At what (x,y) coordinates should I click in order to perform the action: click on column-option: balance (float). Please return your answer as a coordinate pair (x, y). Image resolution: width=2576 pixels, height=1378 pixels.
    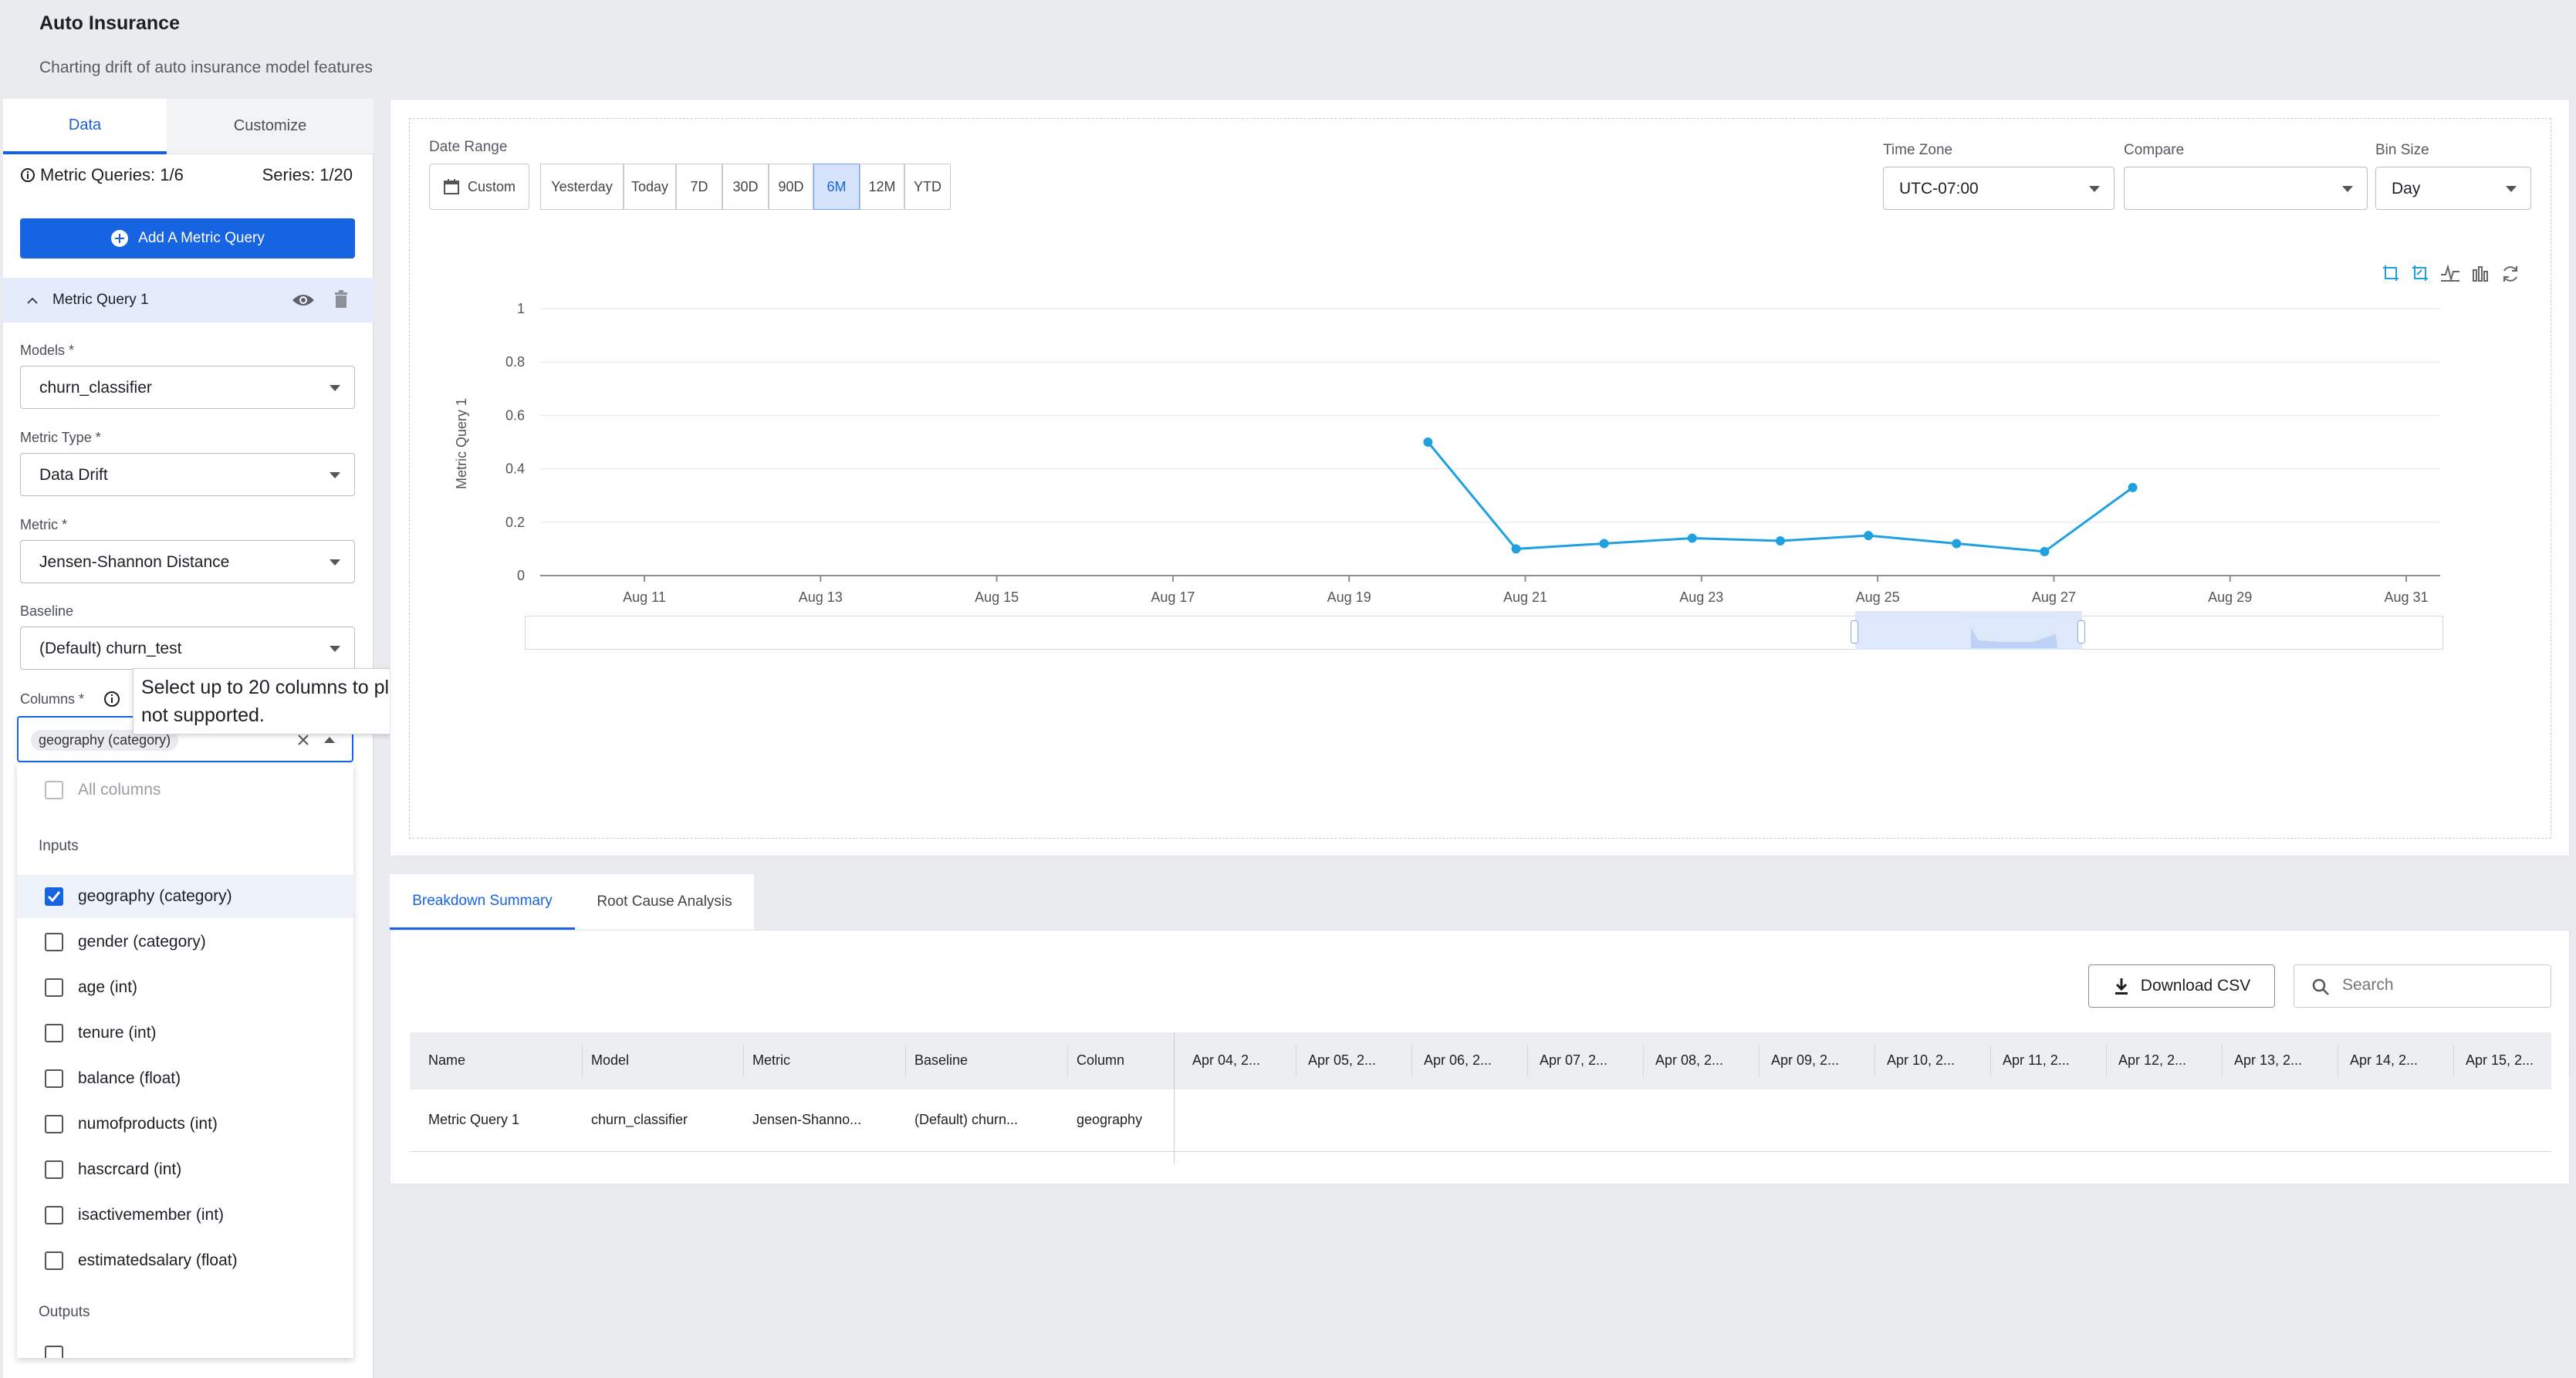
    Looking at the image, I should click on (185, 1078).